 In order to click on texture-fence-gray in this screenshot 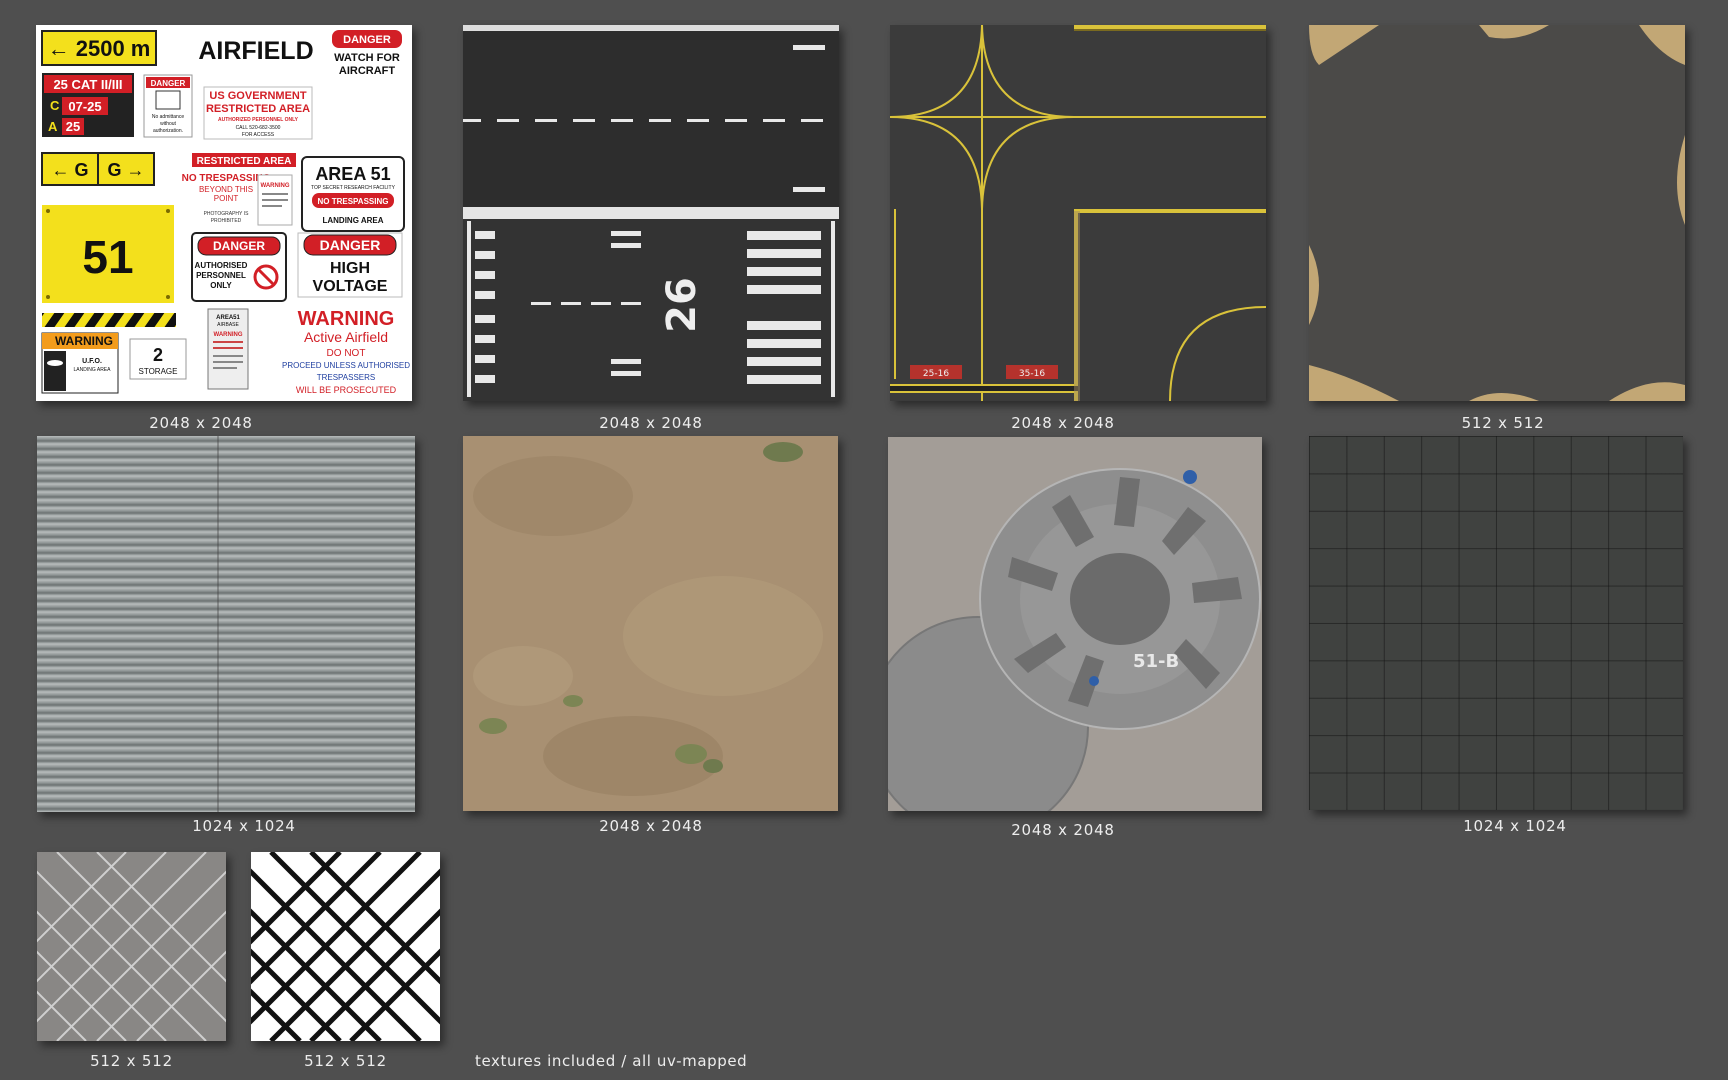, I will do `click(131, 946)`.